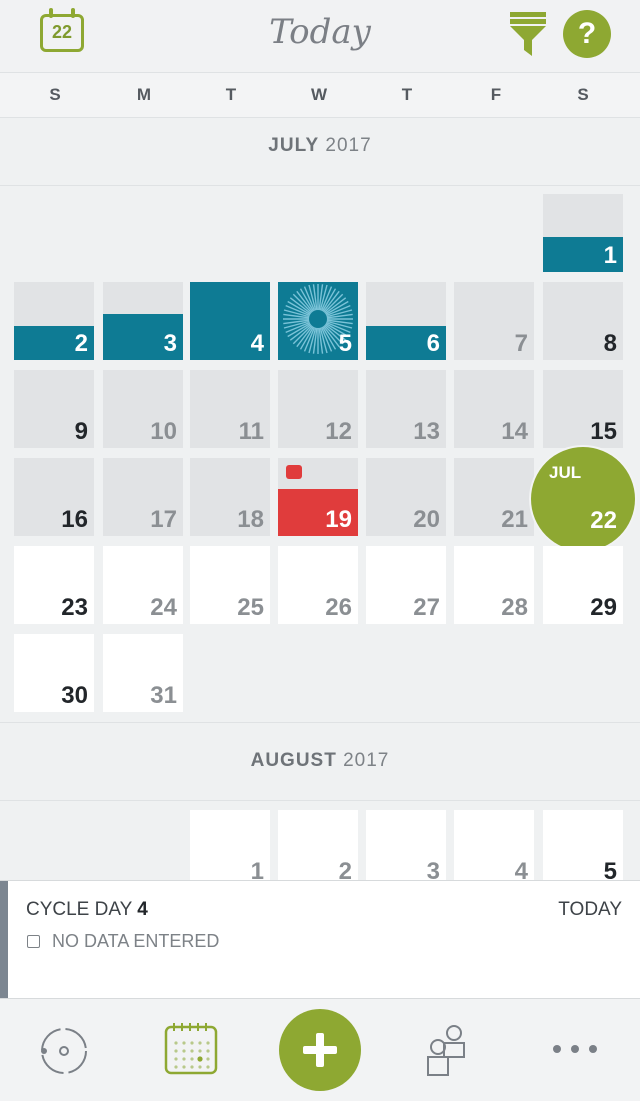  I want to click on cycle-info-panel: CYCLE DAY 4 TODAY NO DATA ENTERED, so click(320, 939).